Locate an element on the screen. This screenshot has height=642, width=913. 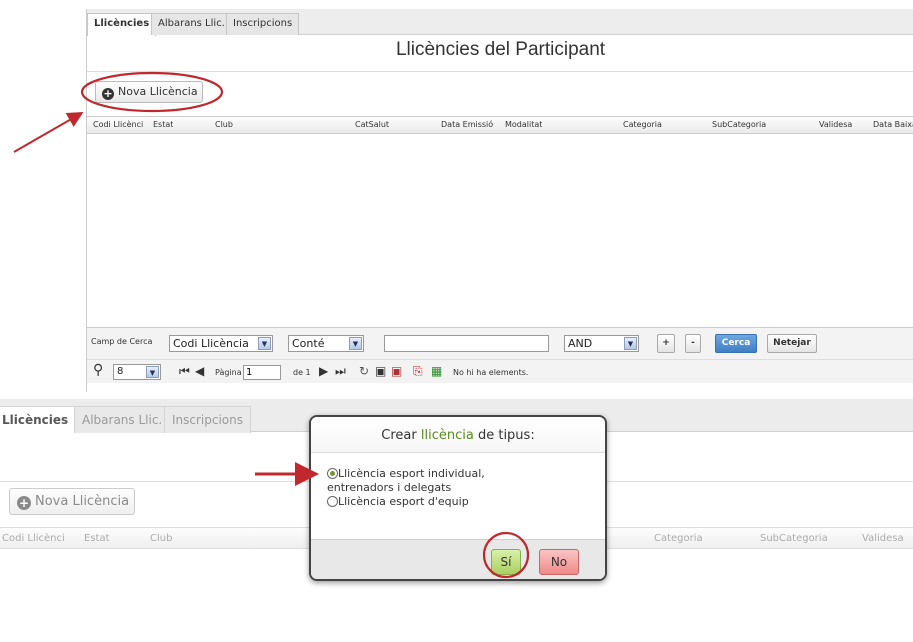
divider is located at coordinates (500, 71).